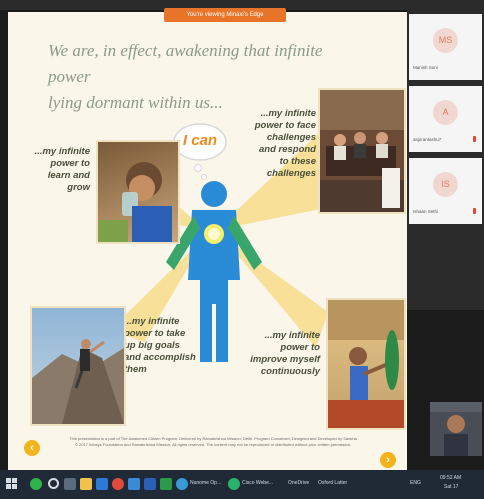 This screenshot has height=499, width=484. What do you see at coordinates (425, 67) in the screenshot?
I see `participant-name: Manish Soni` at bounding box center [425, 67].